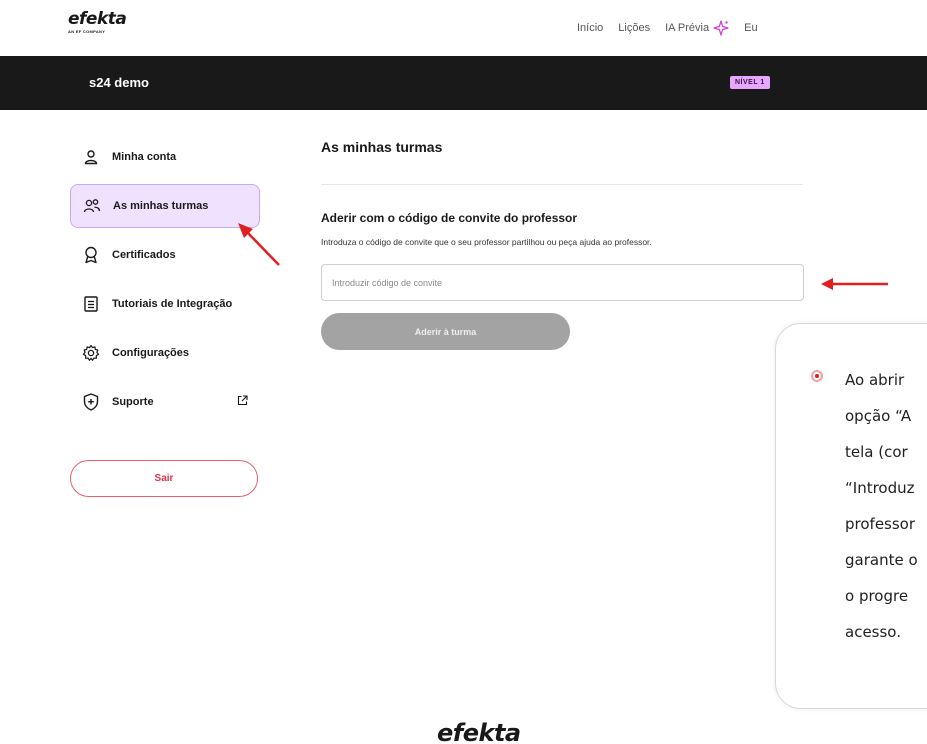 The height and width of the screenshot is (744, 927). What do you see at coordinates (91, 304) in the screenshot?
I see `document-icon` at bounding box center [91, 304].